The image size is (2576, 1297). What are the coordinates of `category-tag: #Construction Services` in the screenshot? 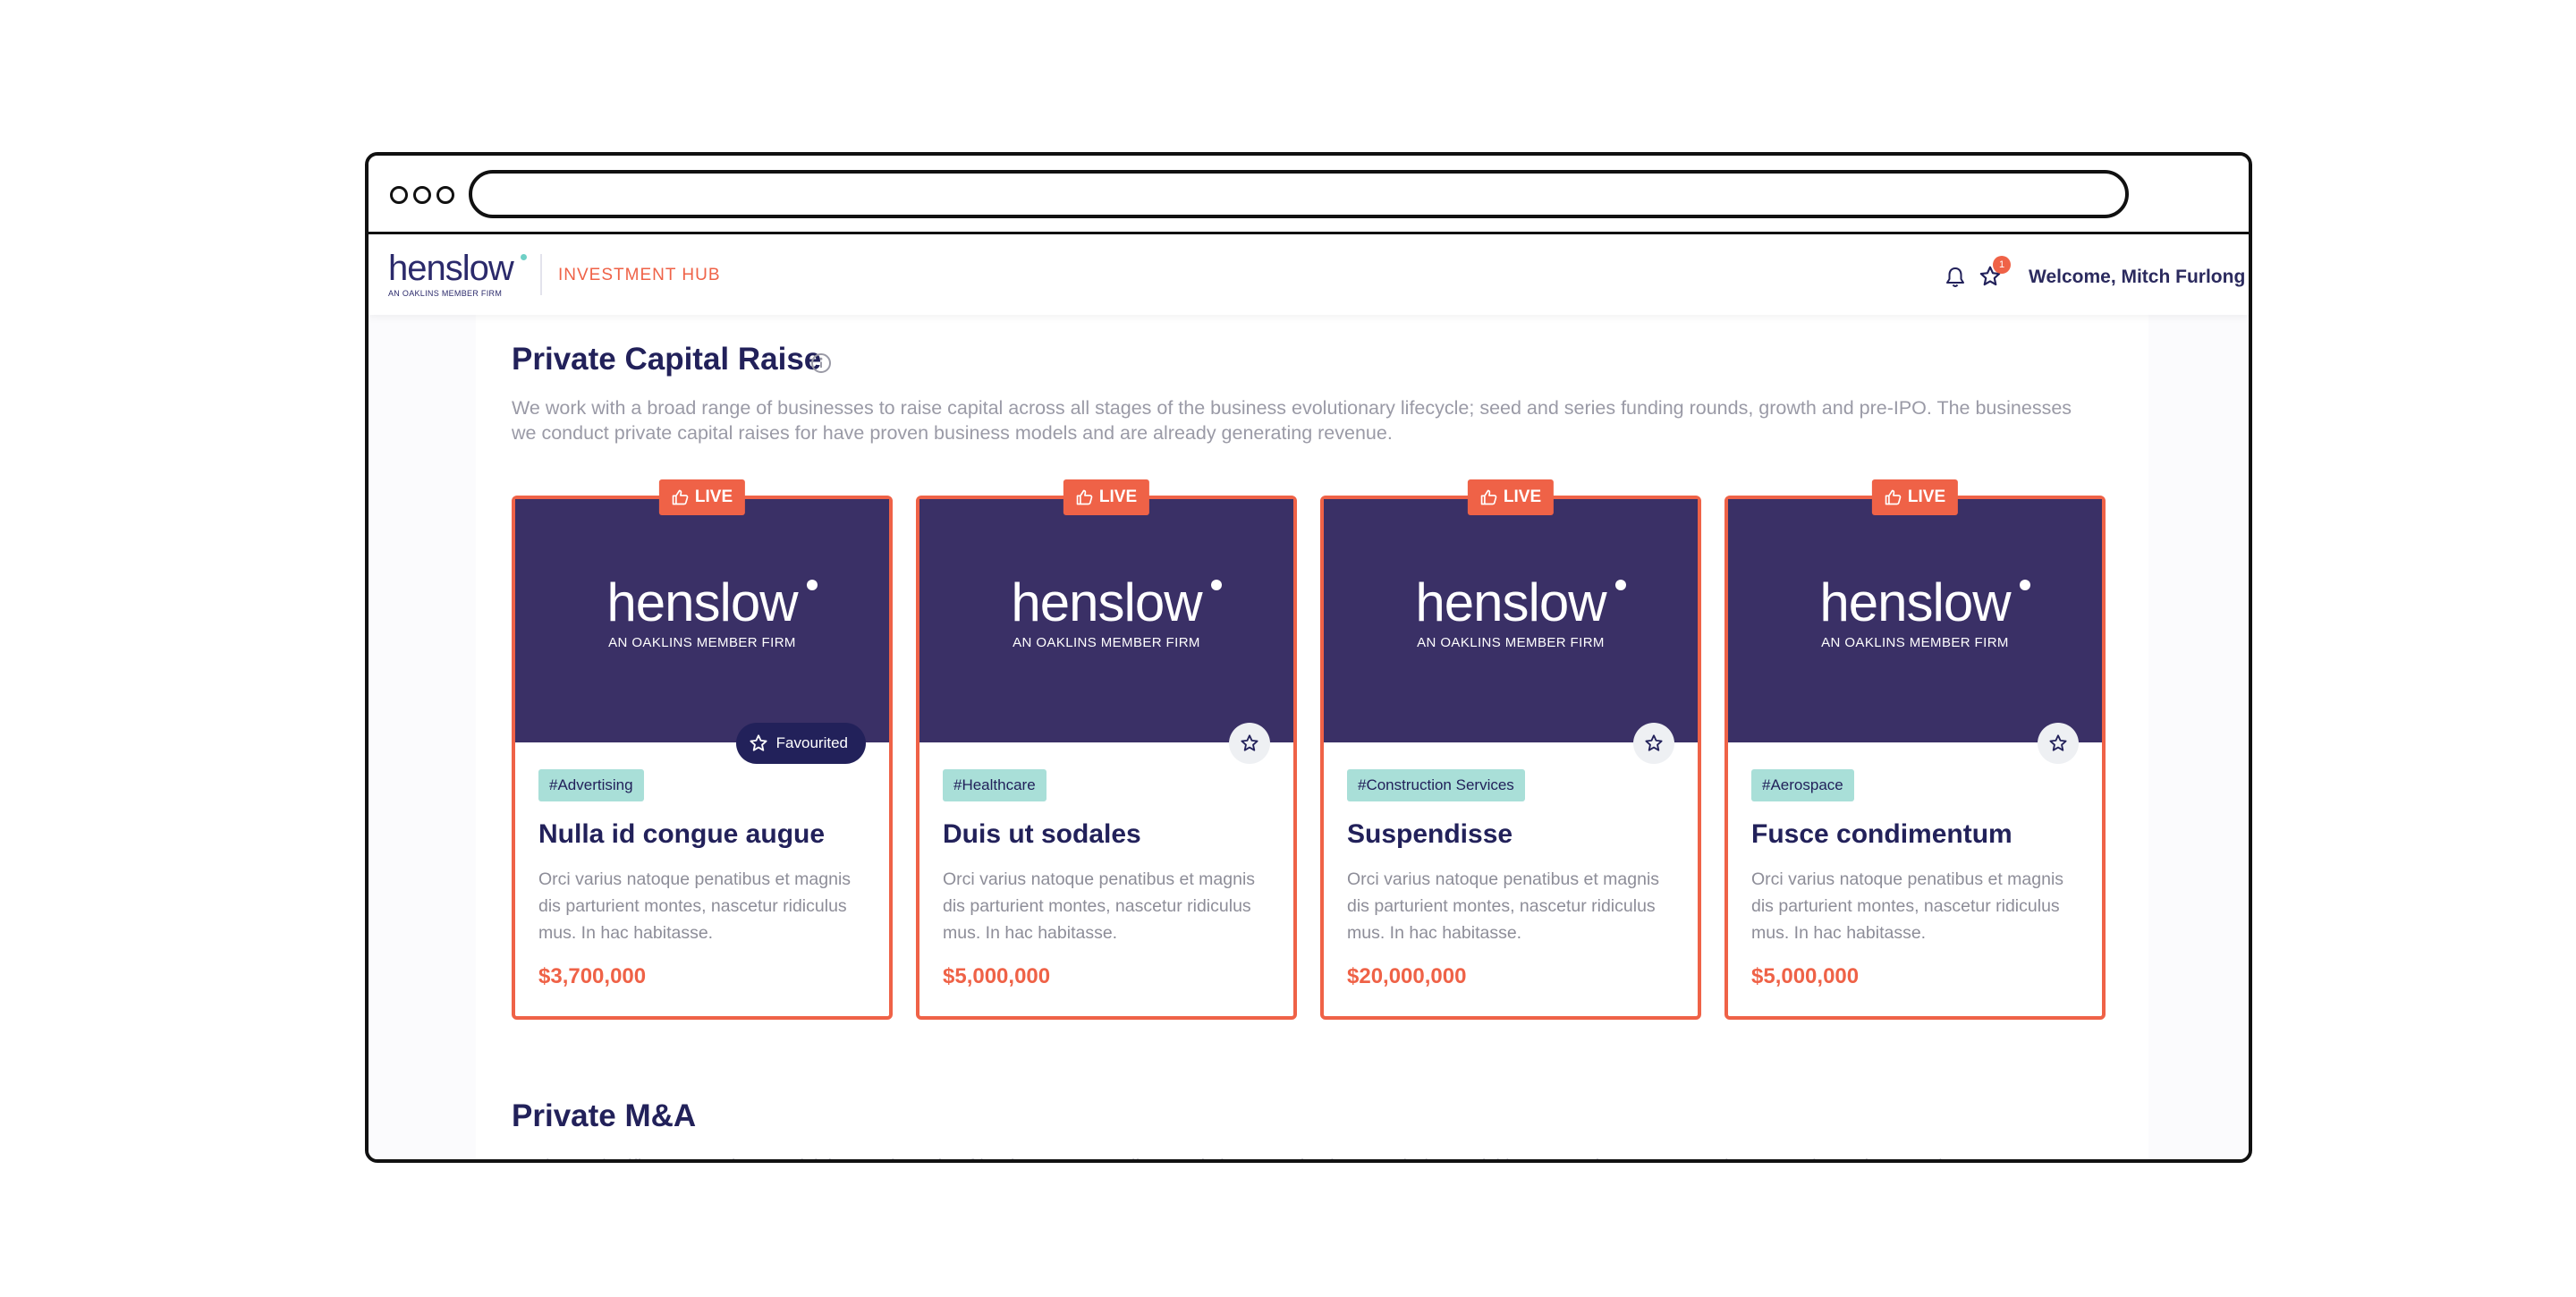 It's located at (1436, 785).